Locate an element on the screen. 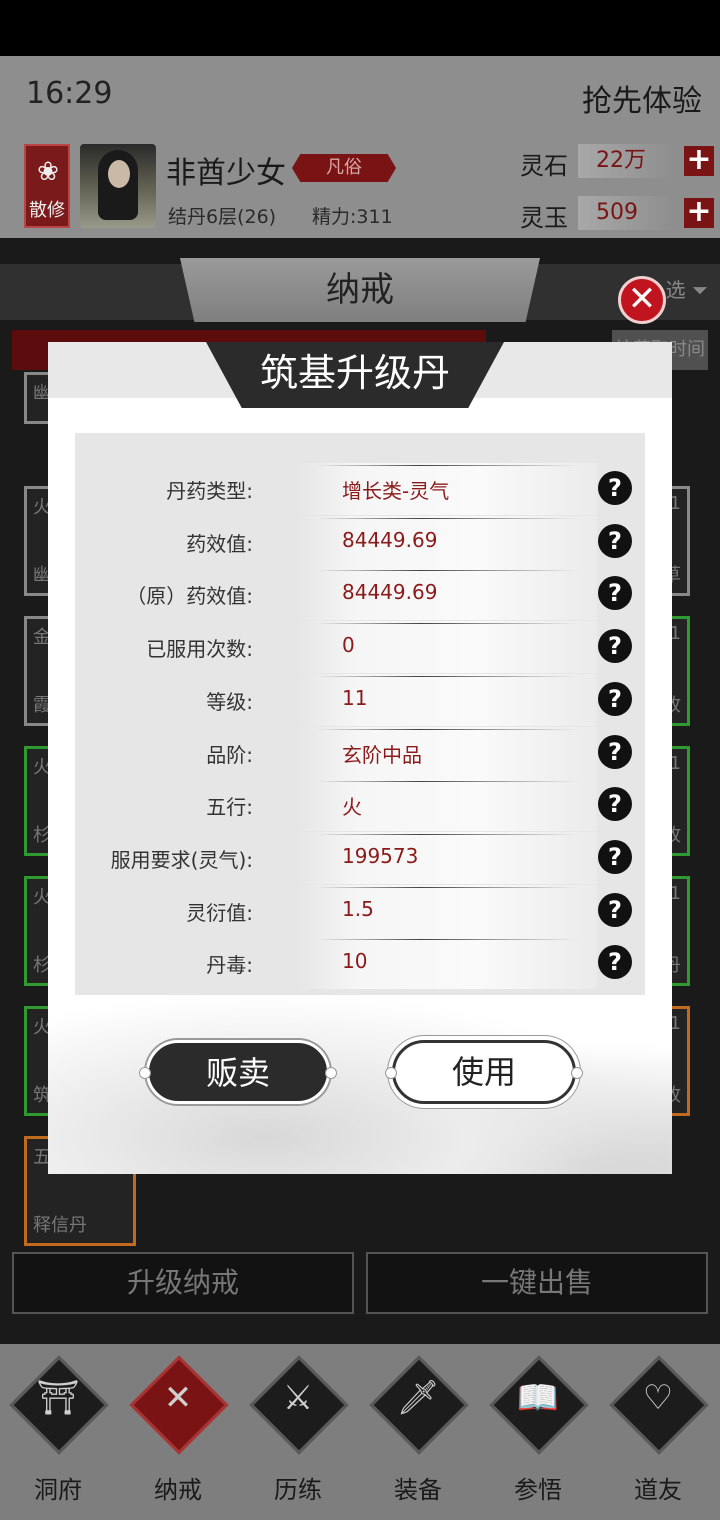 The width and height of the screenshot is (720, 1520). modal-title: 筑基升级丹 is located at coordinates (355, 375).